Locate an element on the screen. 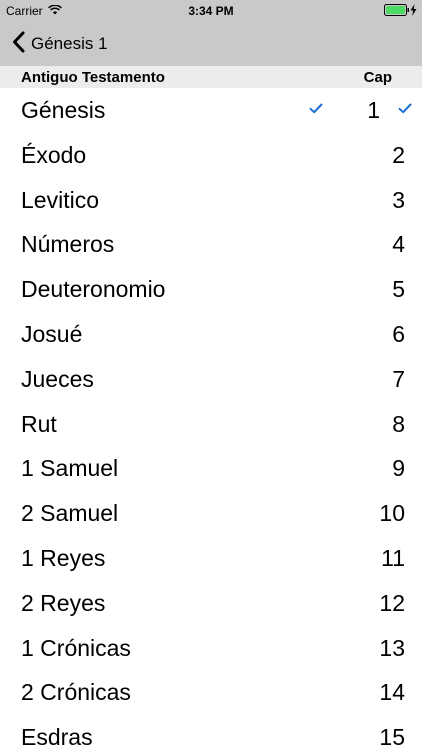 The image size is (422, 750). chevron-left-icon is located at coordinates (18, 44).